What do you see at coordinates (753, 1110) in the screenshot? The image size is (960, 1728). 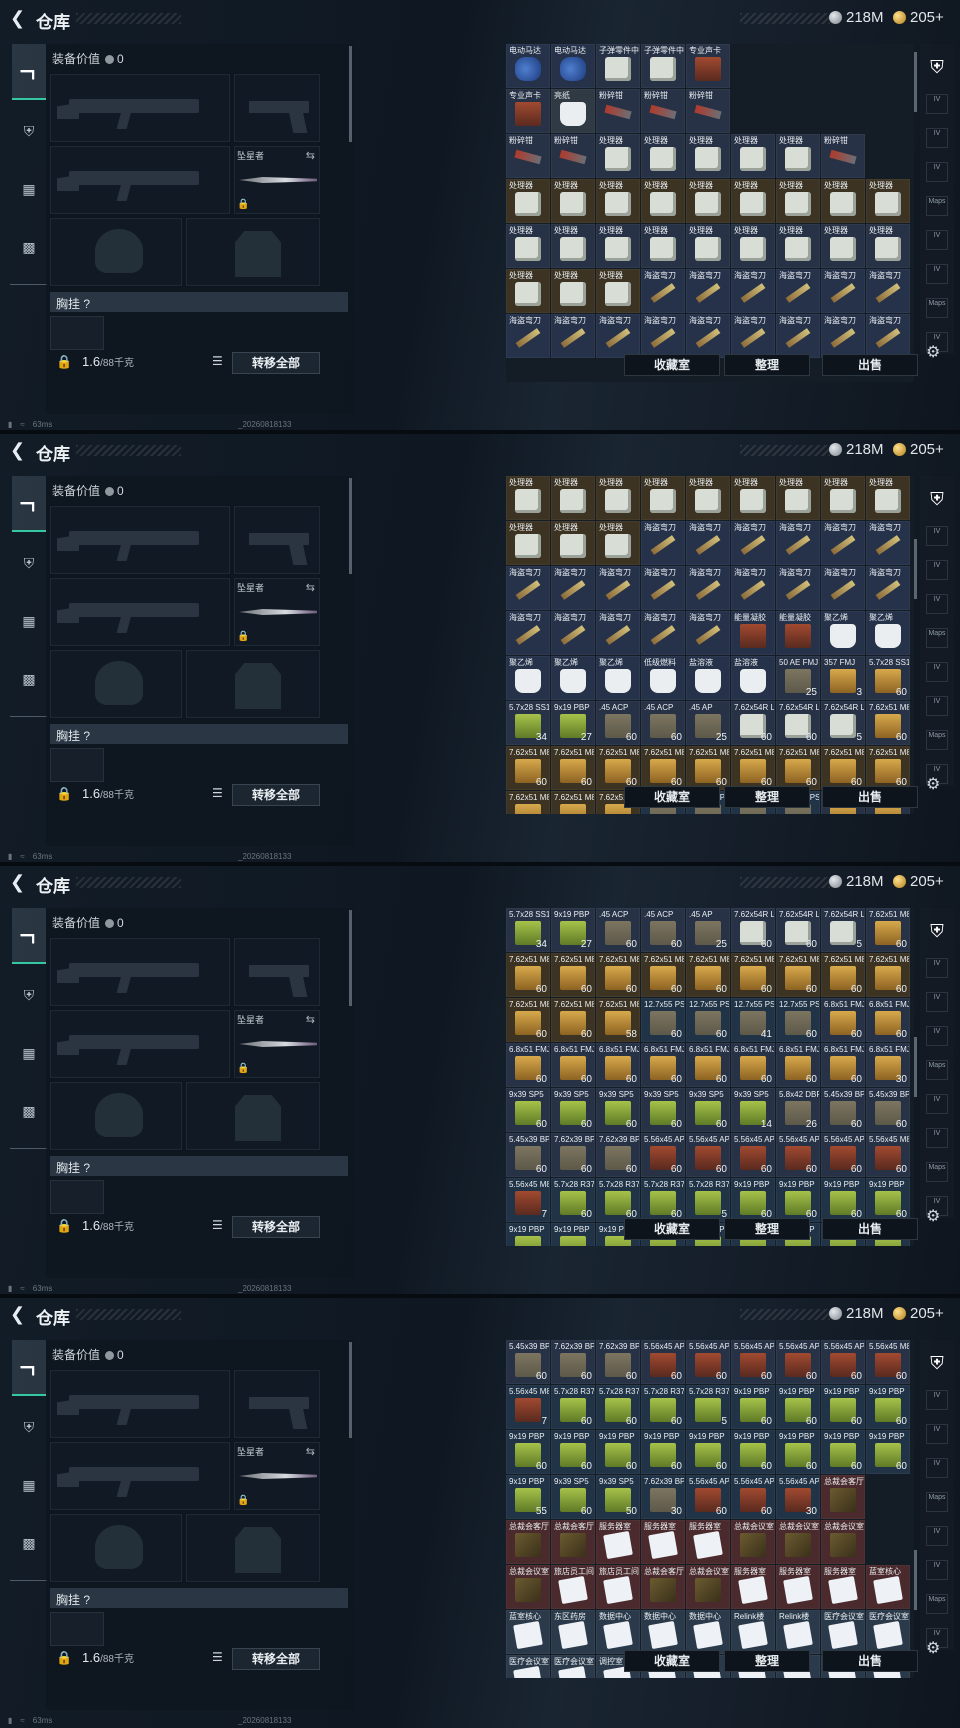 I see `storage-item: 9x39 SP5 14` at bounding box center [753, 1110].